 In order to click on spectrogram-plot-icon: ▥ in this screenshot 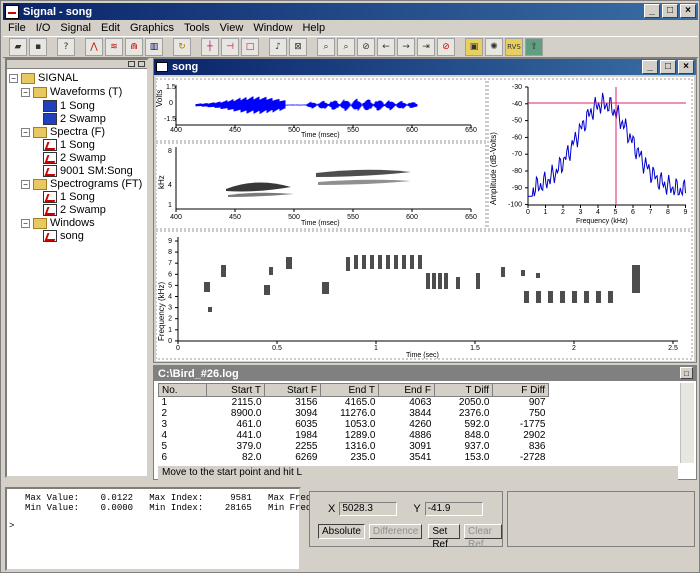, I will do `click(154, 47)`.